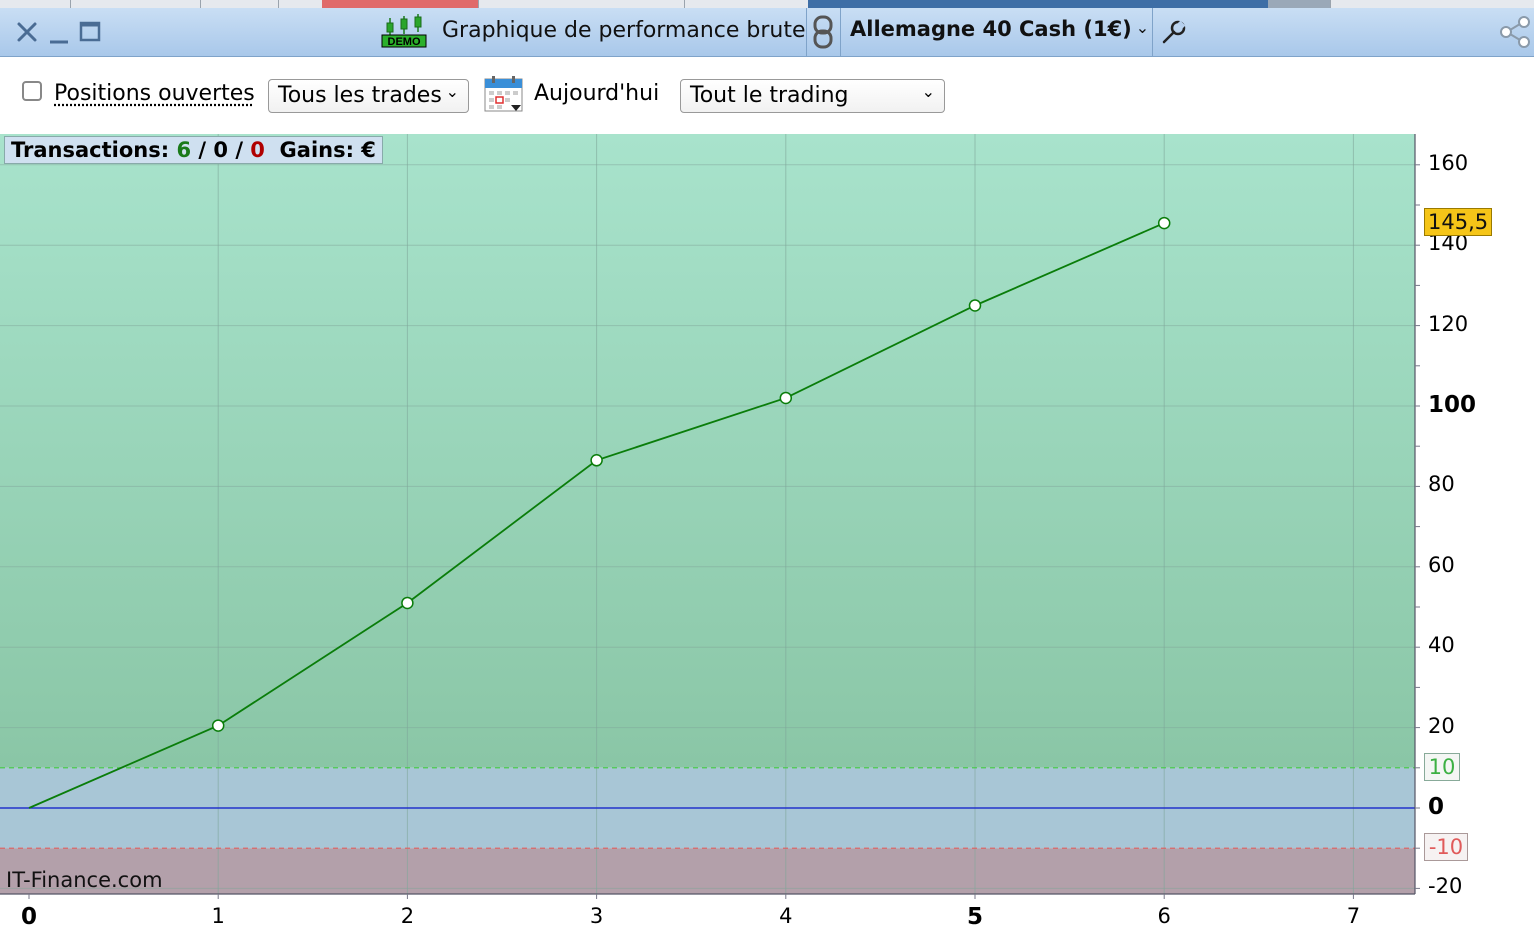 Image resolution: width=1534 pixels, height=932 pixels. I want to click on close-icon, so click(27, 32).